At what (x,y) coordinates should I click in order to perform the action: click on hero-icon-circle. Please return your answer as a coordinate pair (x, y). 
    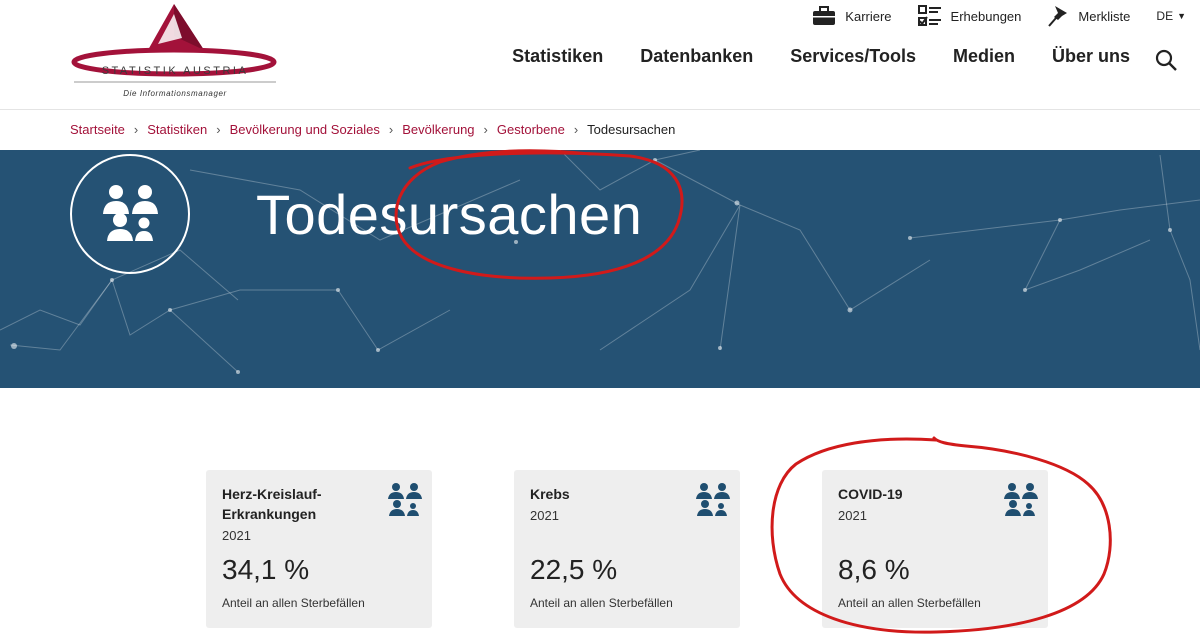
    Looking at the image, I should click on (130, 214).